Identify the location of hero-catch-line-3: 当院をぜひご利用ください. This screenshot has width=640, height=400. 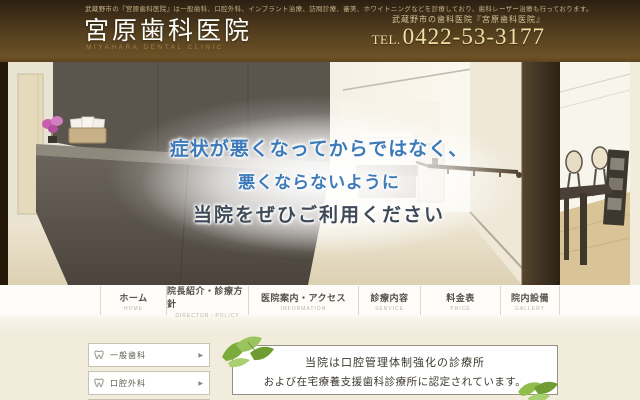
(318, 215).